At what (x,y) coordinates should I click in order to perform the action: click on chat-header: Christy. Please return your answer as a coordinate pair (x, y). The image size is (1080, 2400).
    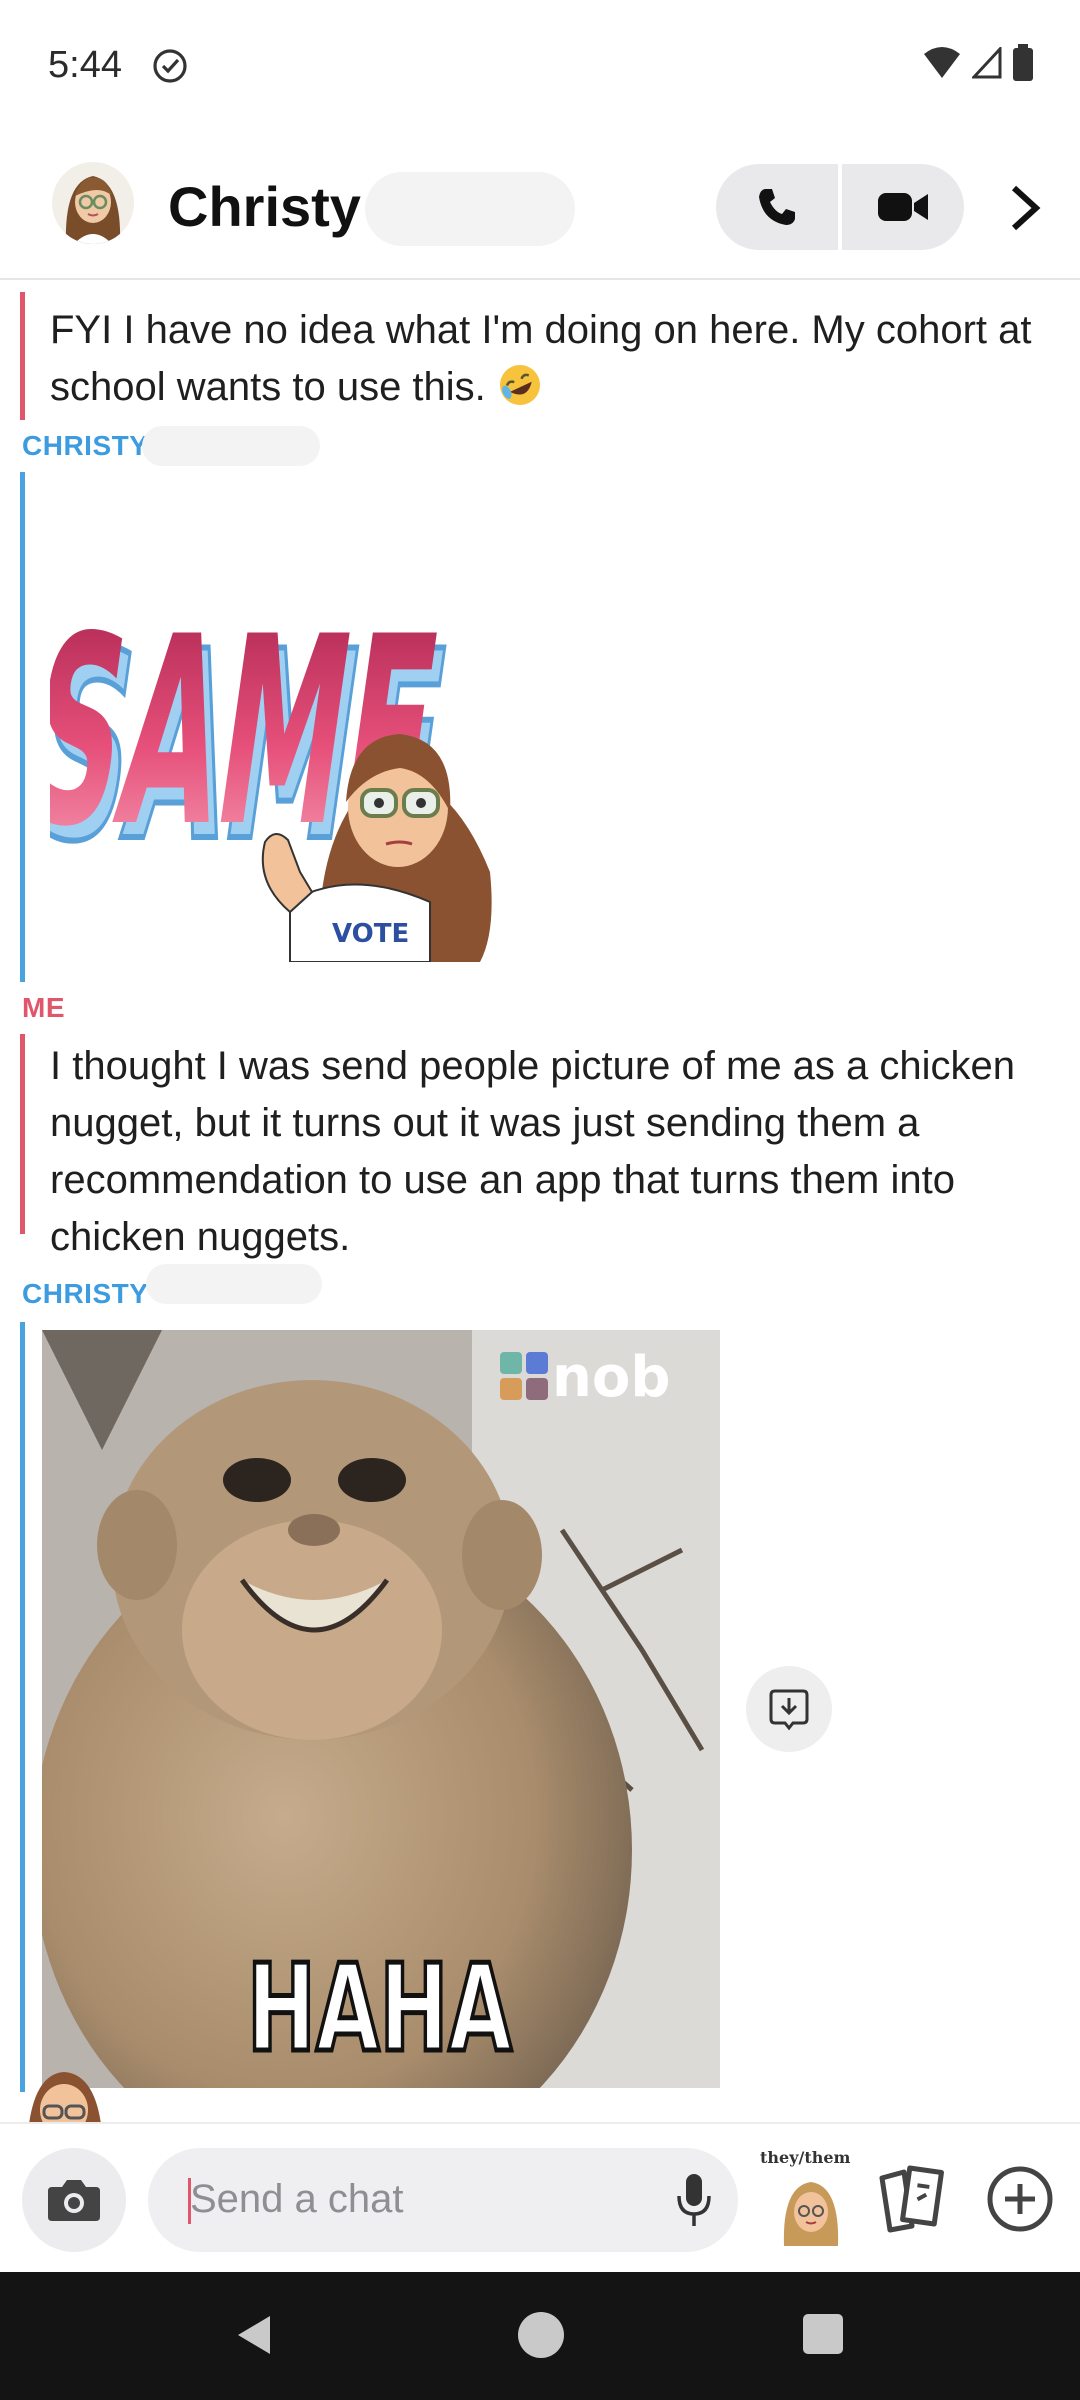
    Looking at the image, I should click on (540, 215).